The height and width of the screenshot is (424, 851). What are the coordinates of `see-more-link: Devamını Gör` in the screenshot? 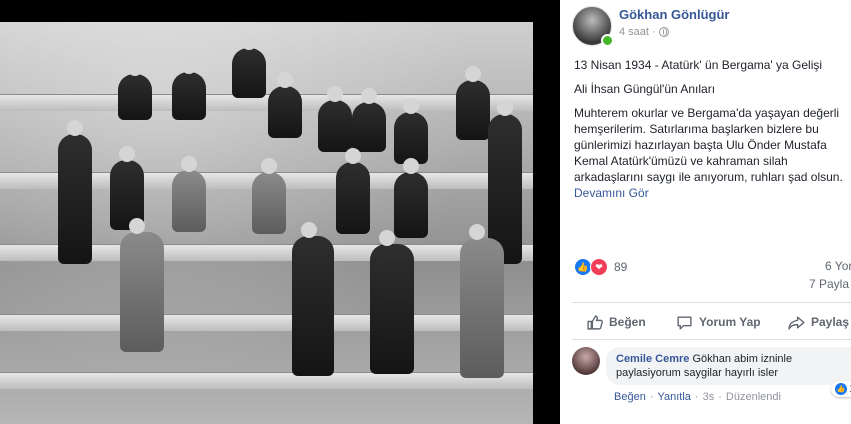 It's located at (712, 193).